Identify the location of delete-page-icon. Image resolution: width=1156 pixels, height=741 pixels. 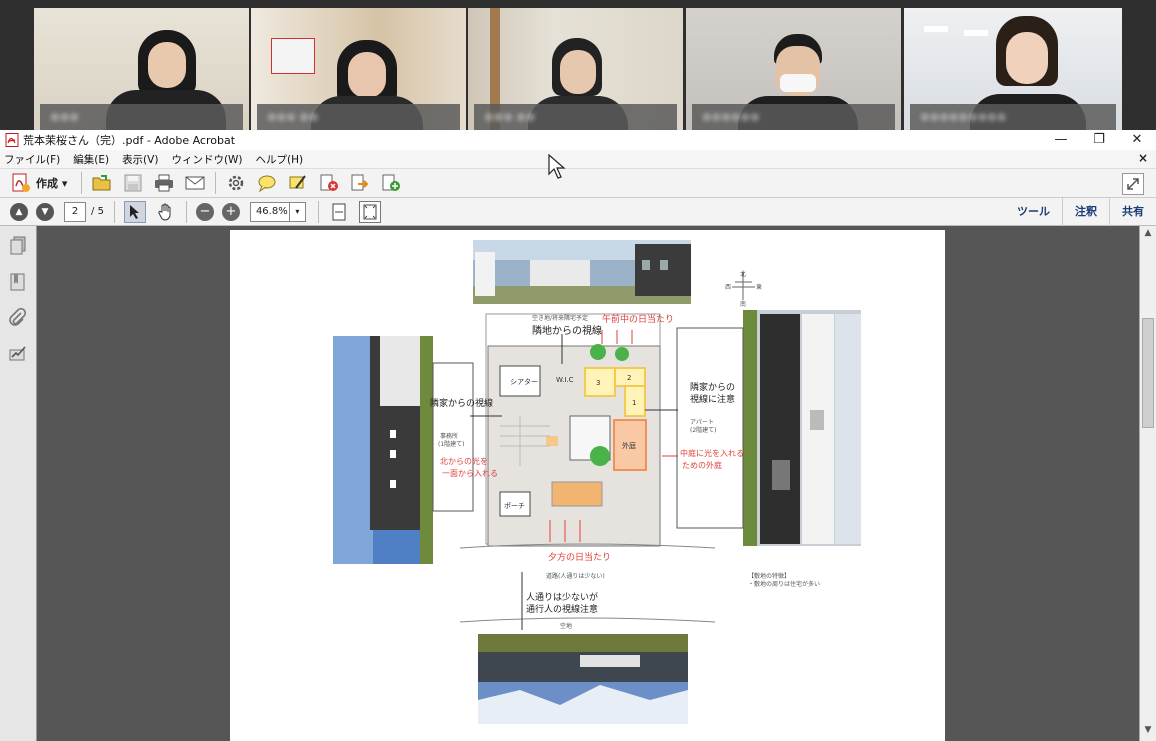
(329, 183).